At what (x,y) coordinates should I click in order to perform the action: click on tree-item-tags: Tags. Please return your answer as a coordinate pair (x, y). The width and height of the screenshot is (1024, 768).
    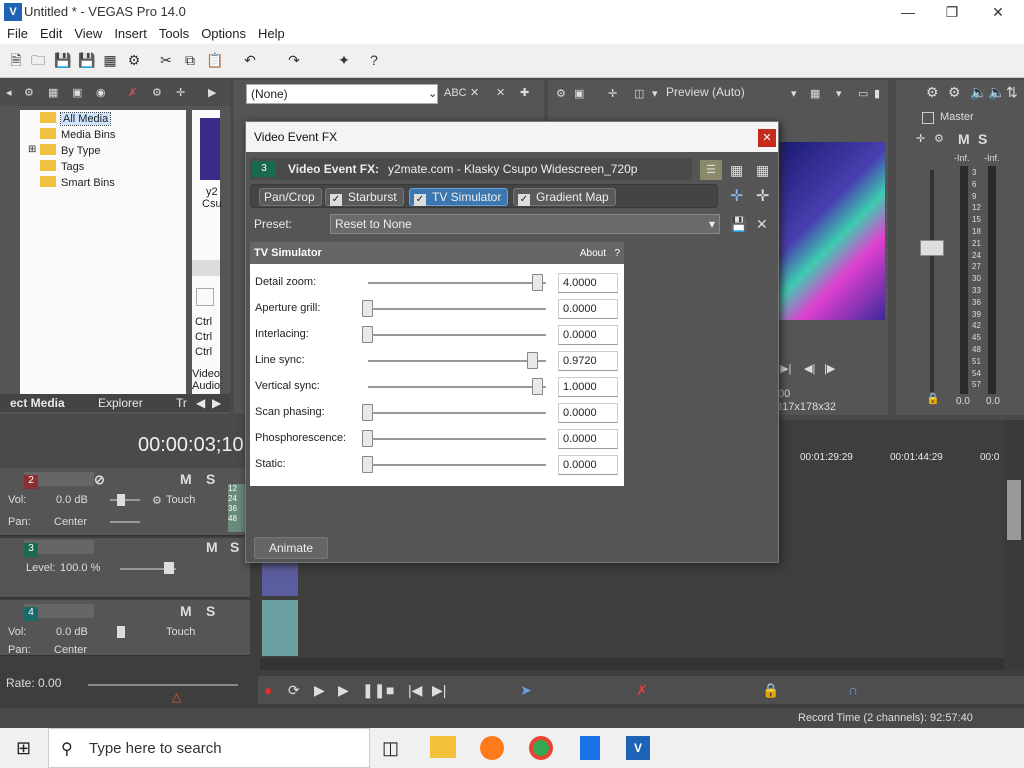
    Looking at the image, I should click on (62, 166).